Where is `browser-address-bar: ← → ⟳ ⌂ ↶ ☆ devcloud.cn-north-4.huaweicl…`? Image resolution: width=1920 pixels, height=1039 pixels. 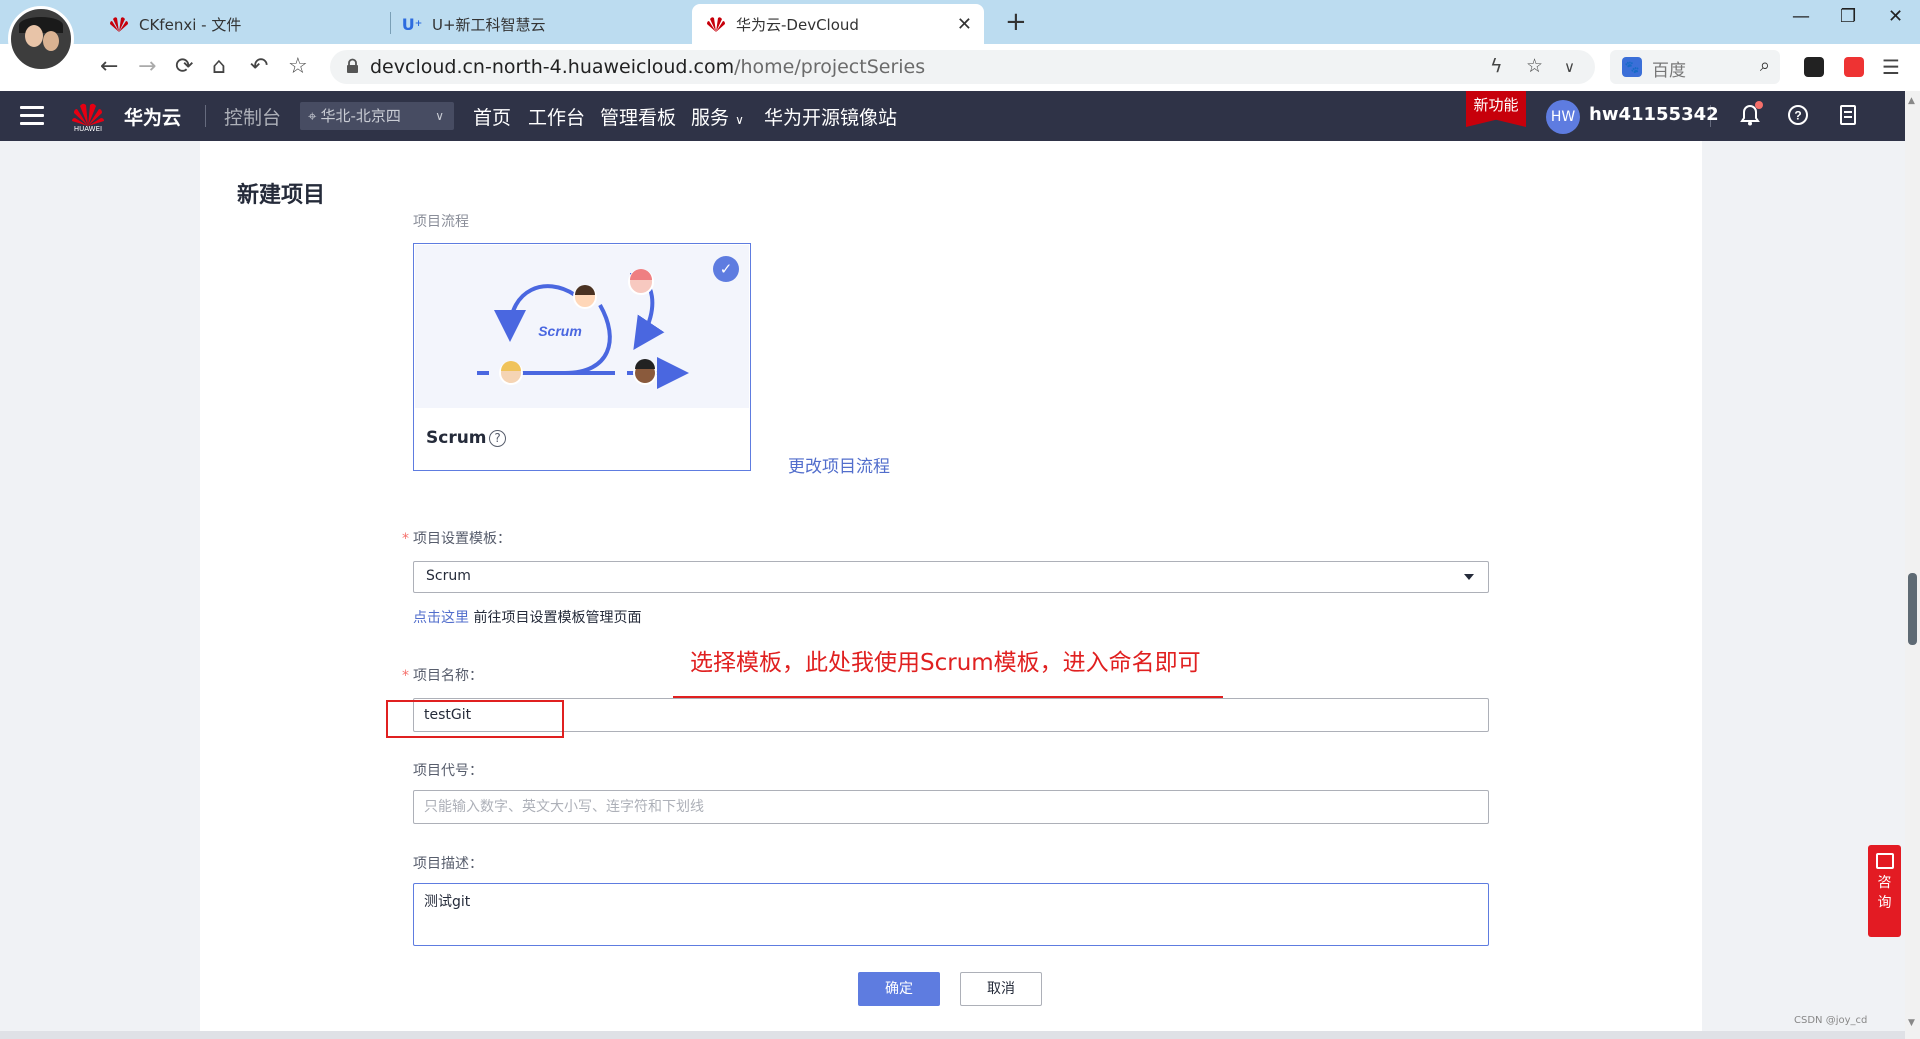 browser-address-bar: ← → ⟳ ⌂ ↶ ☆ devcloud.cn-north-4.huaweicl… is located at coordinates (960, 67).